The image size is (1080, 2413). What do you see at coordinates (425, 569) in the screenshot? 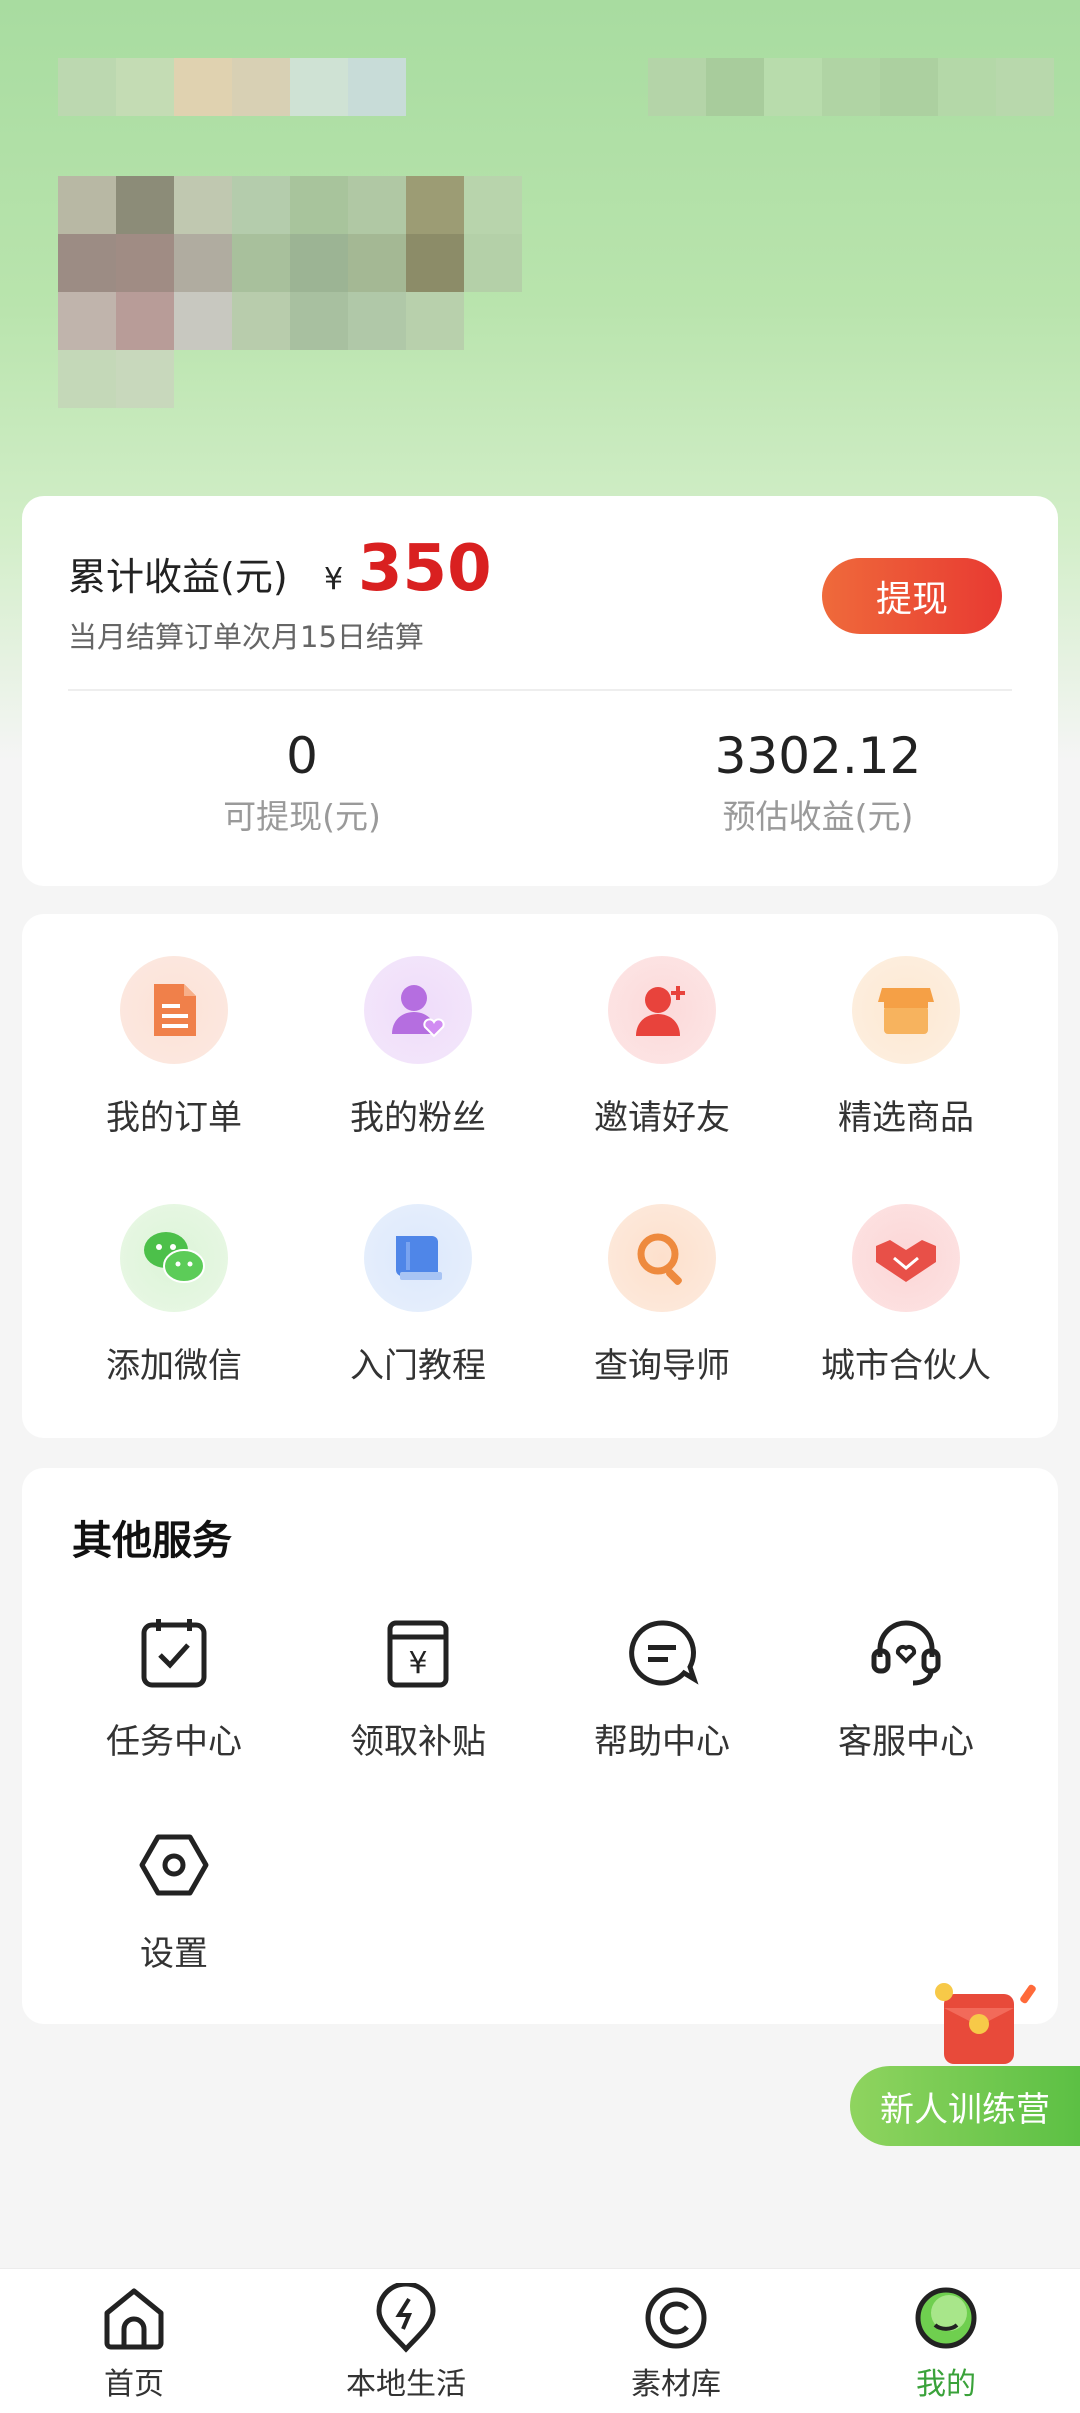
I see `earnings-amount: 350` at bounding box center [425, 569].